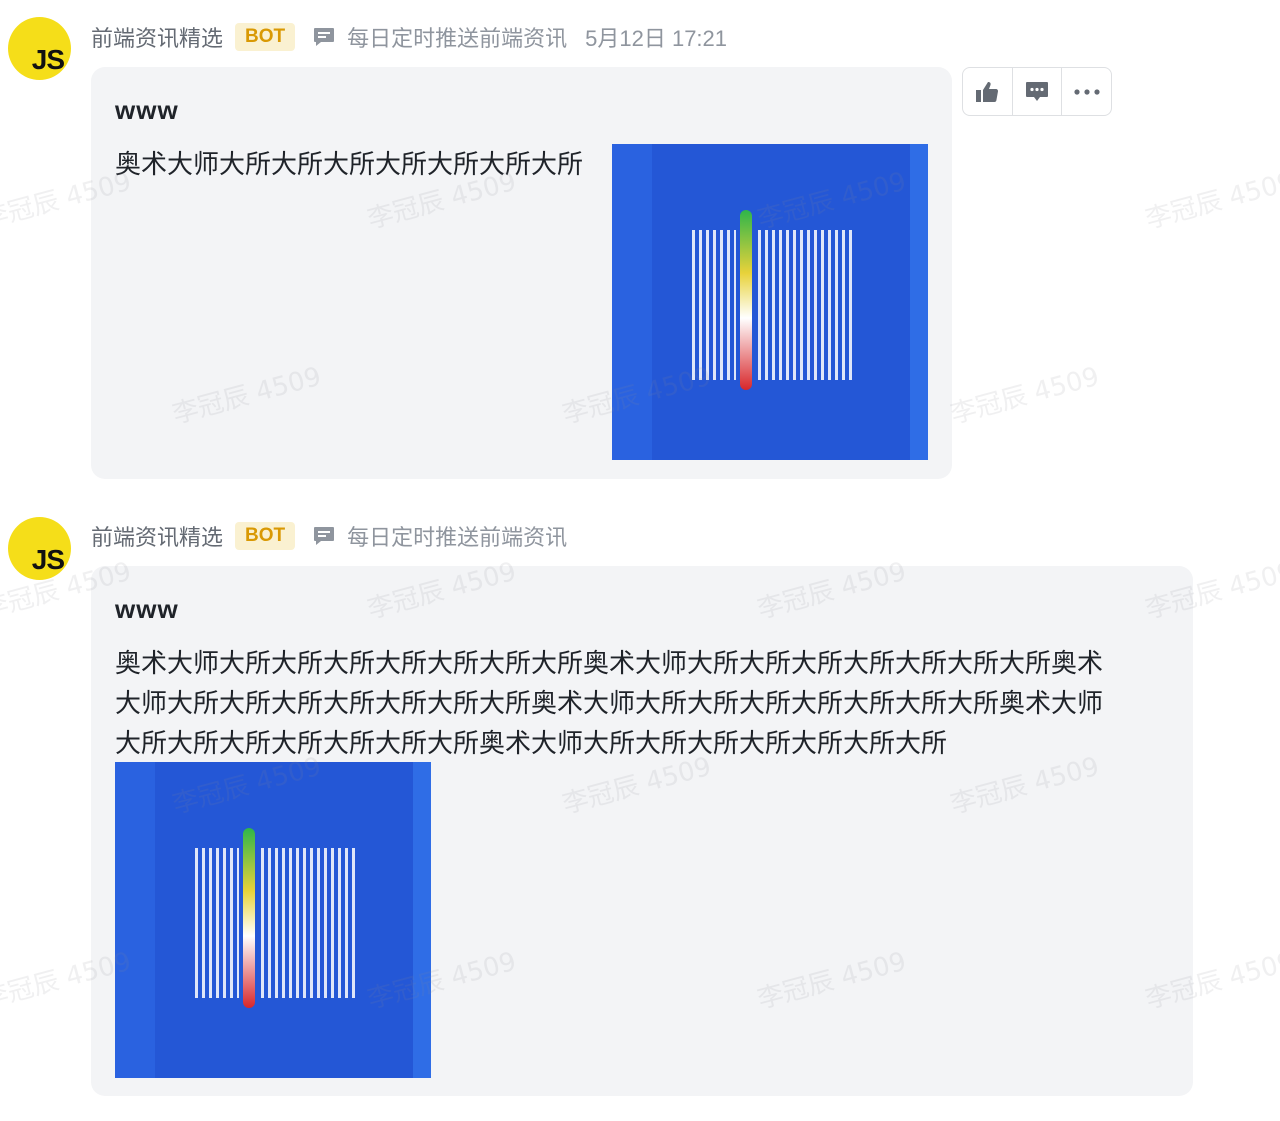  Describe the element at coordinates (656, 38) in the screenshot. I see `message-time: 5月12日 17:21` at that location.